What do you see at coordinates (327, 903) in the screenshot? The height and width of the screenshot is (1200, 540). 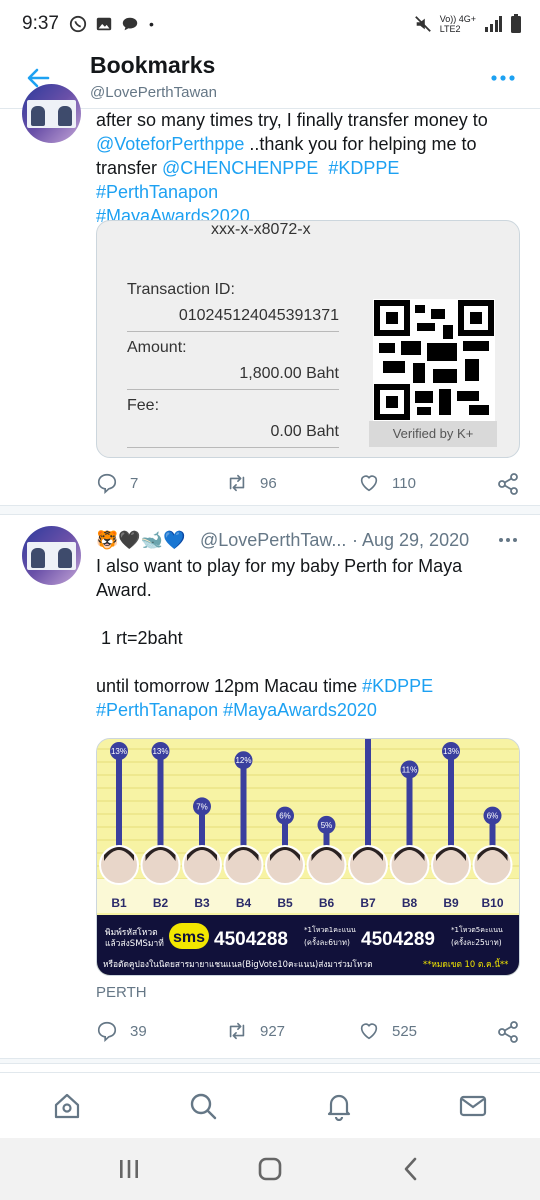 I see `chart-tick-label: B6` at bounding box center [327, 903].